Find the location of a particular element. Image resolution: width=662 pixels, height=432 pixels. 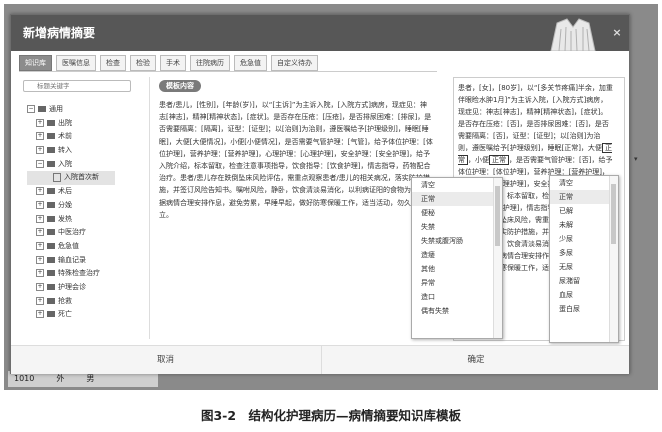

urine-options-dropdown: 清空 正常 已解 未解 少尿 多尿 无尿 尿潴留 血尿 蛋白尿 is located at coordinates (584, 259).